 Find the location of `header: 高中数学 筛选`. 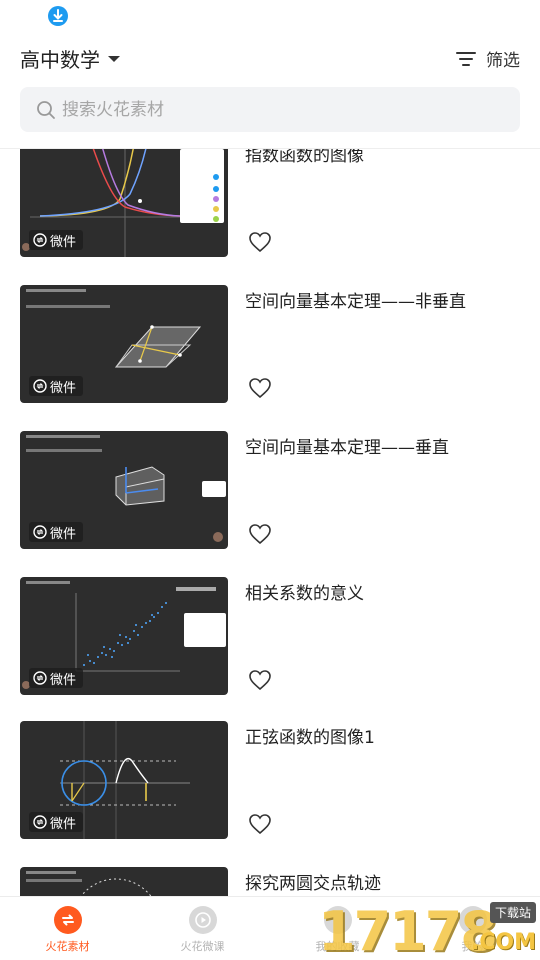

header: 高中数学 筛选 is located at coordinates (270, 59).